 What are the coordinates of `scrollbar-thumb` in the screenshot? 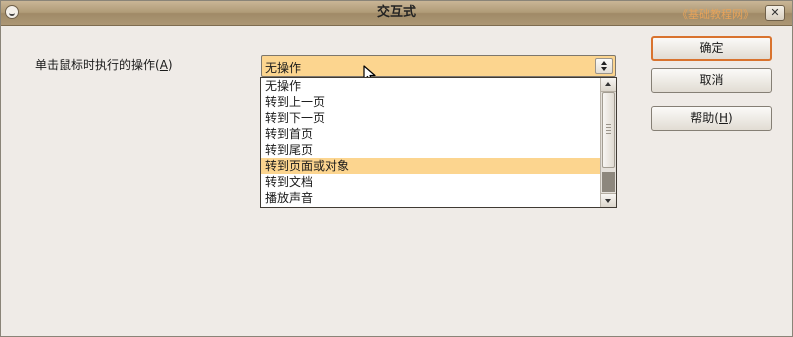 It's located at (608, 130).